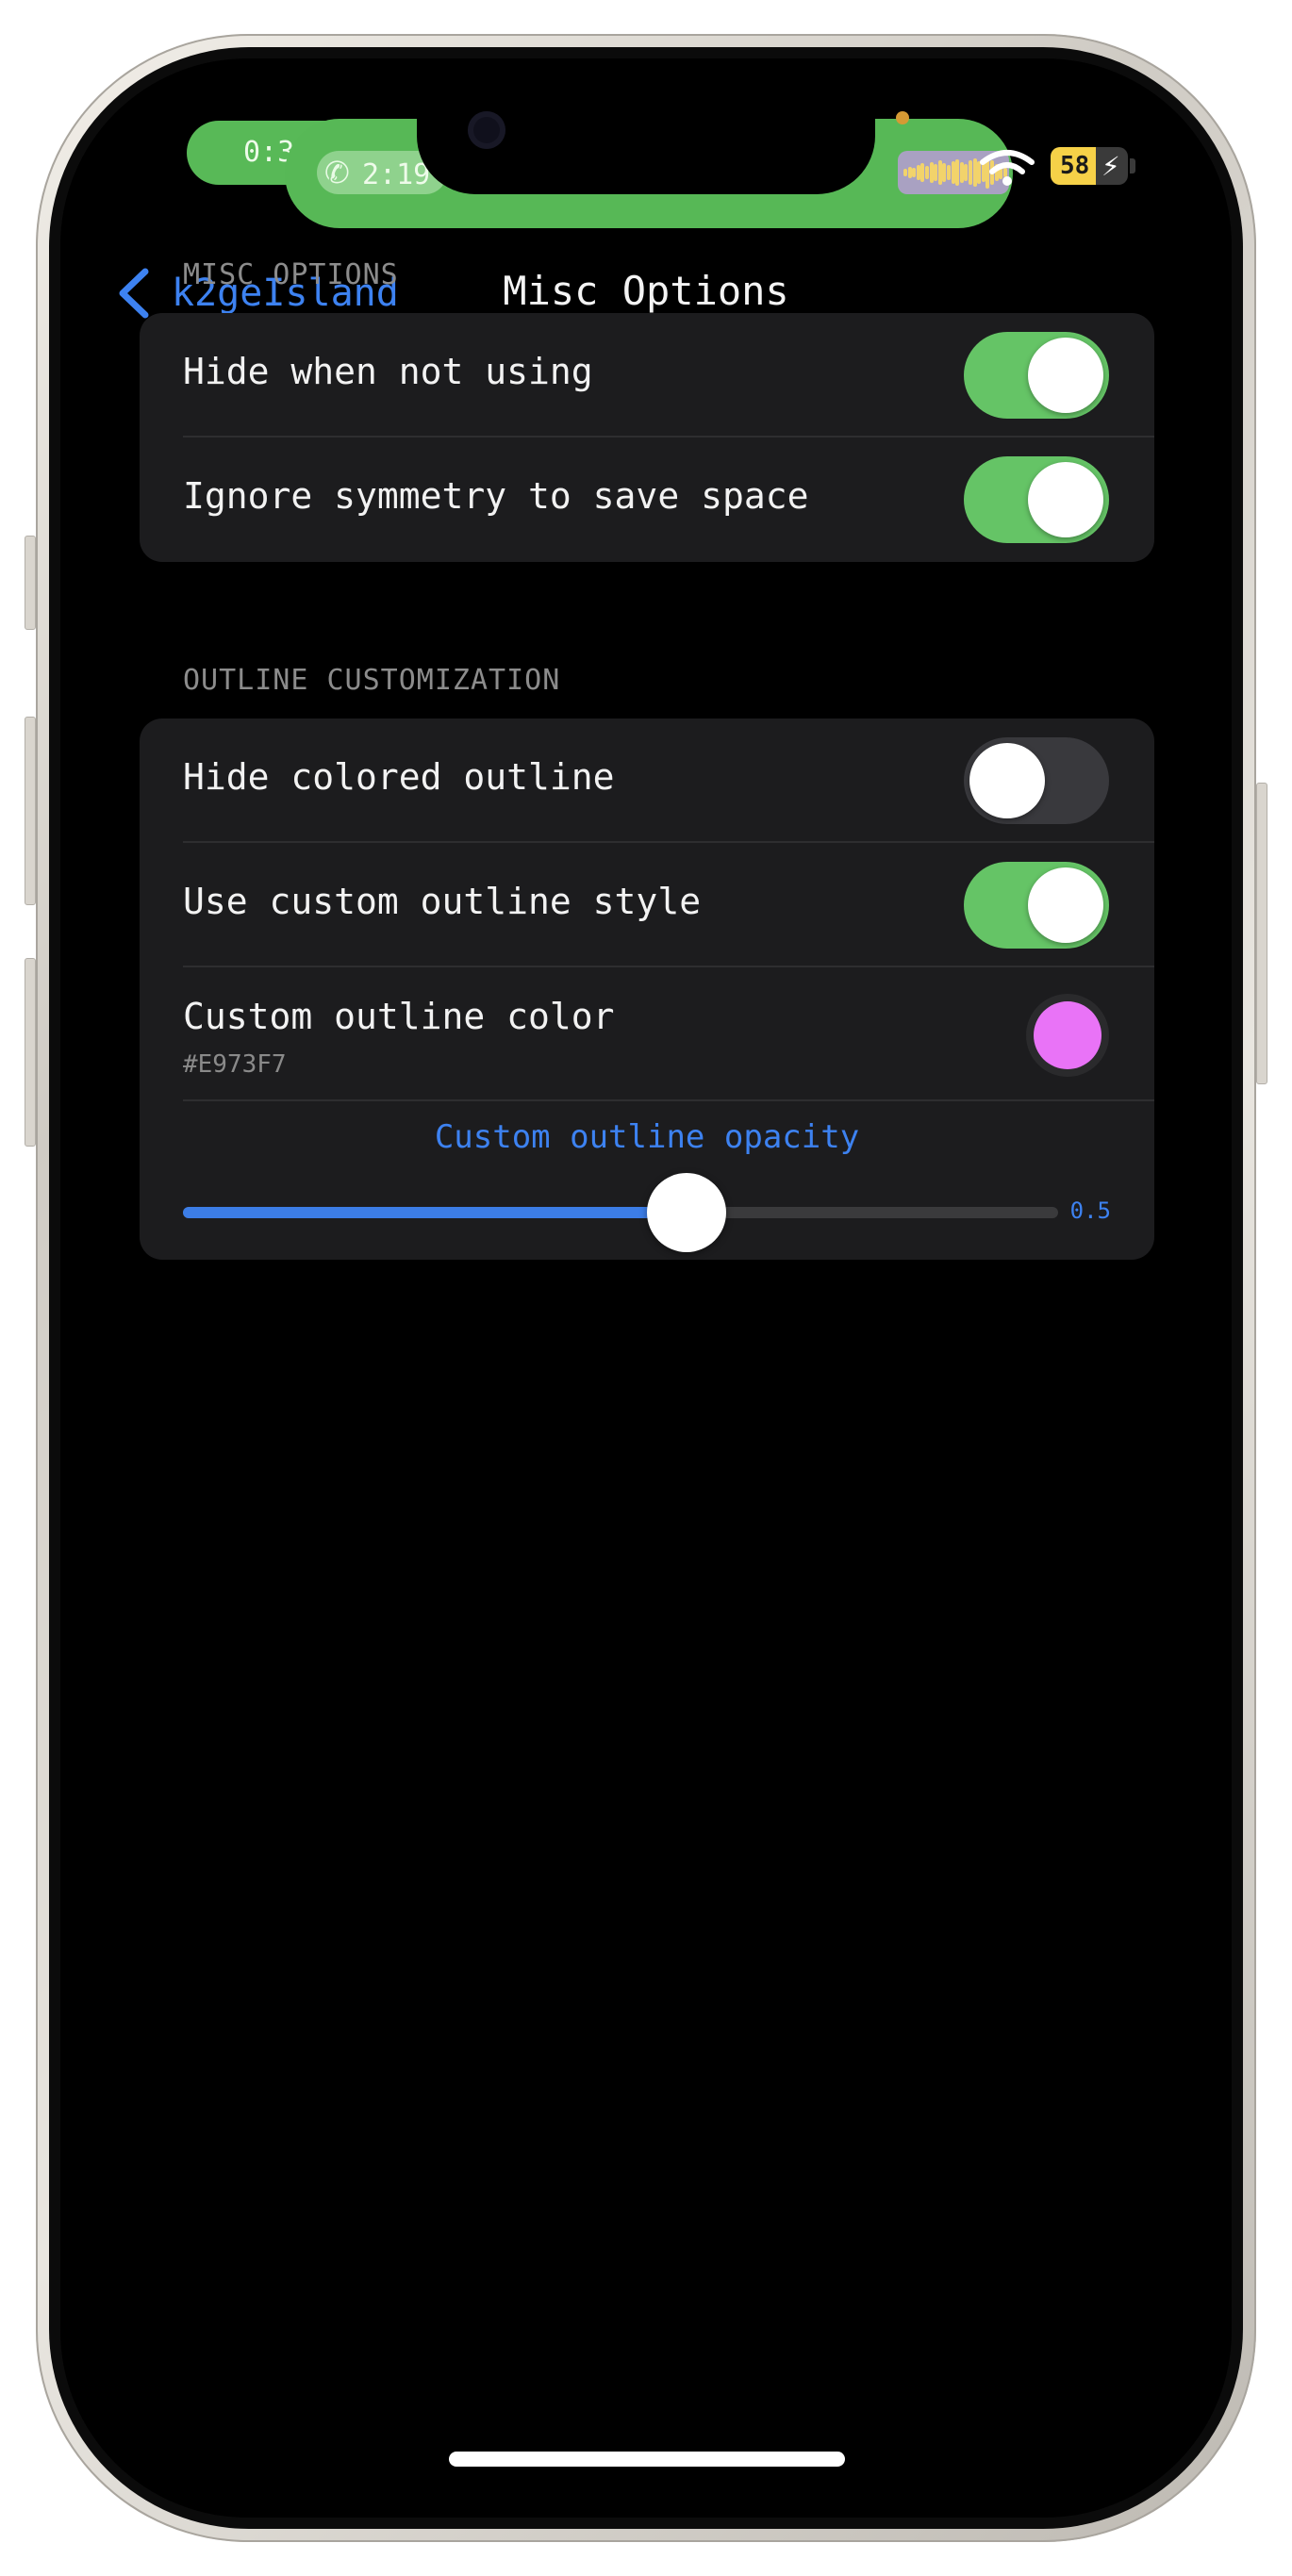 The height and width of the screenshot is (2576, 1292). I want to click on battery-nub, so click(1132, 165).